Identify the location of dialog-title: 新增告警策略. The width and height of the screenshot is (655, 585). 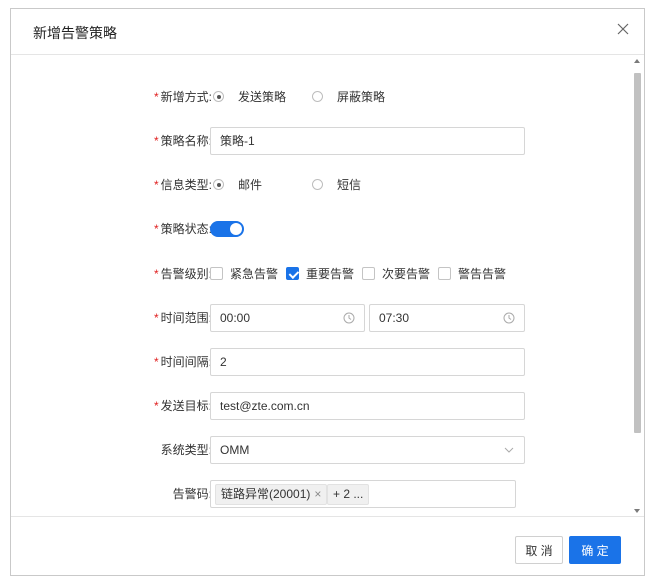
(75, 33).